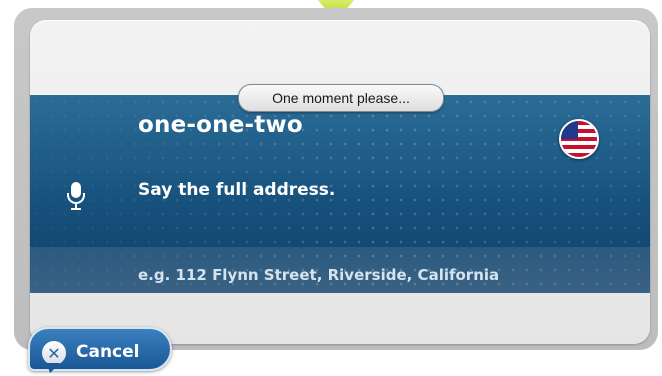 Image resolution: width=662 pixels, height=376 pixels. I want to click on recognized-text: one-one-two, so click(220, 125).